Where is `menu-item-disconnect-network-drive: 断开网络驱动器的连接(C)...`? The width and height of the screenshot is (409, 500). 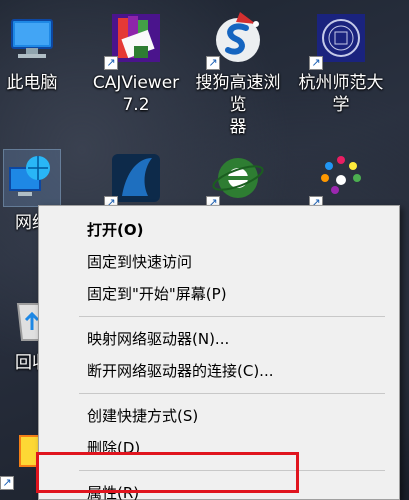
menu-item-disconnect-network-drive: 断开网络驱动器的连接(C)... is located at coordinates (219, 371).